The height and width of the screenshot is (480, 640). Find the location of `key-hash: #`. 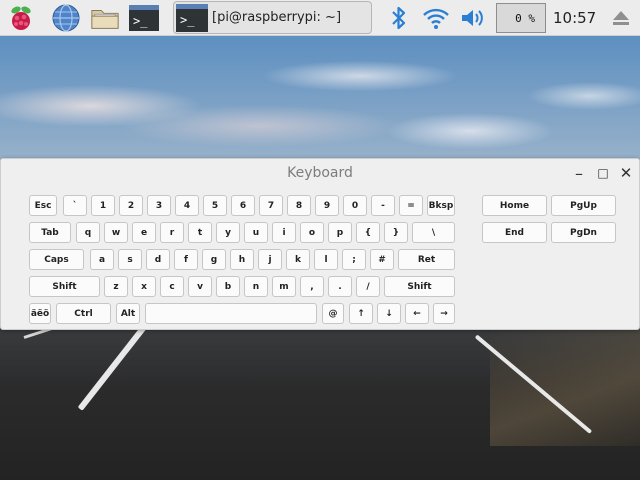

key-hash: # is located at coordinates (382, 259).